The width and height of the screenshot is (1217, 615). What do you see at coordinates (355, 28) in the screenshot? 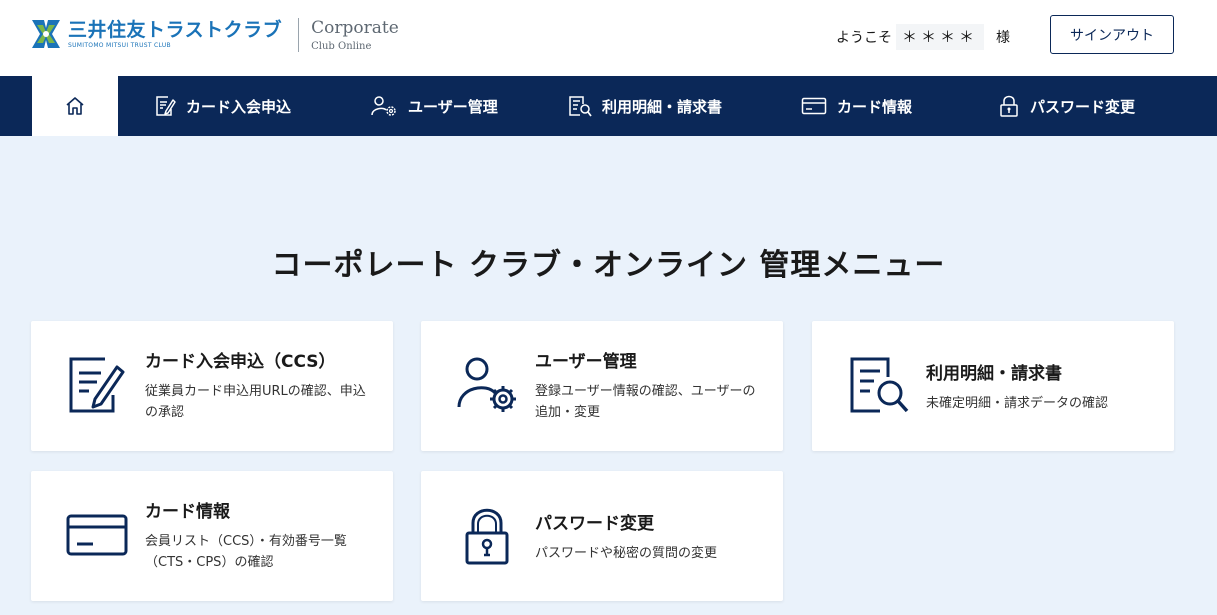
I see `corporate-title: Corporate` at bounding box center [355, 28].